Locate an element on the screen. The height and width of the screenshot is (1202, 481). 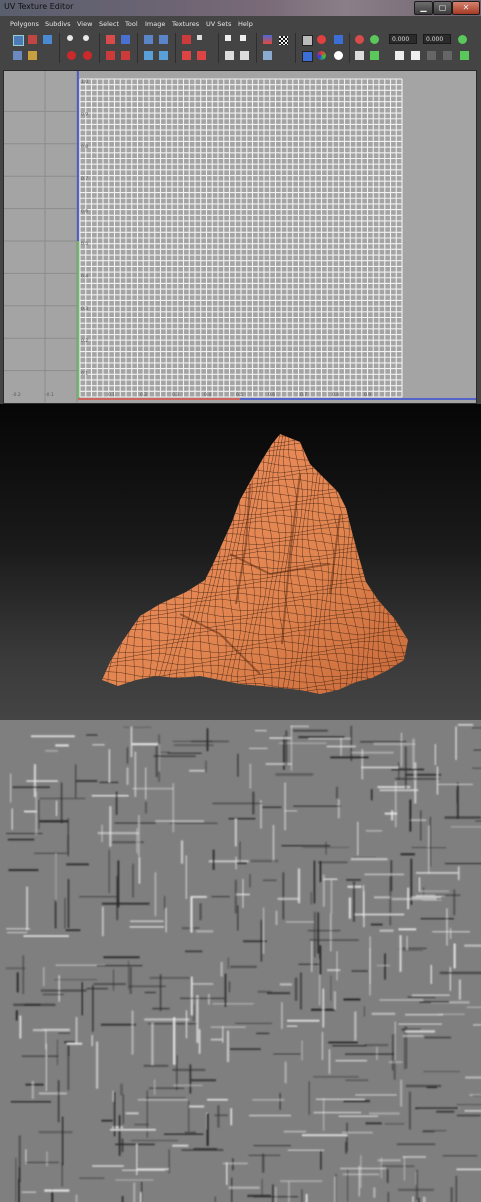
ruler-label-u: -0.2 is located at coordinates (16, 395).